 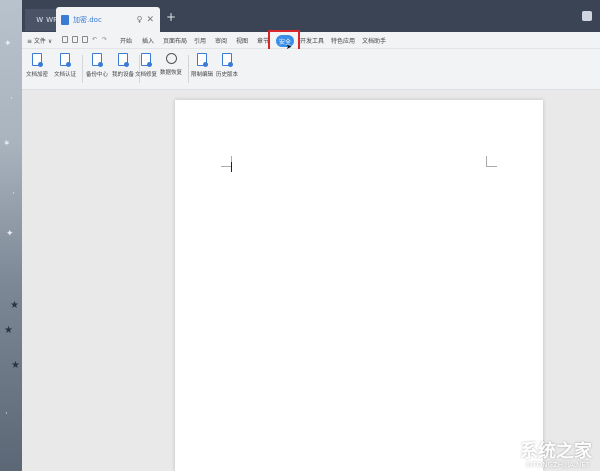 What do you see at coordinates (491, 161) in the screenshot?
I see `margin-corner-top-right` at bounding box center [491, 161].